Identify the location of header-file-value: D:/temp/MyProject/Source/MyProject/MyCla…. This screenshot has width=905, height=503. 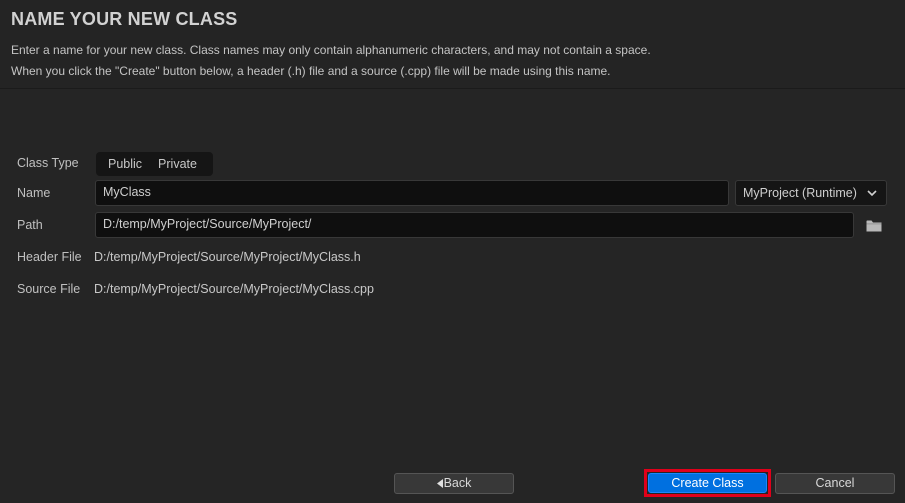
(227, 257).